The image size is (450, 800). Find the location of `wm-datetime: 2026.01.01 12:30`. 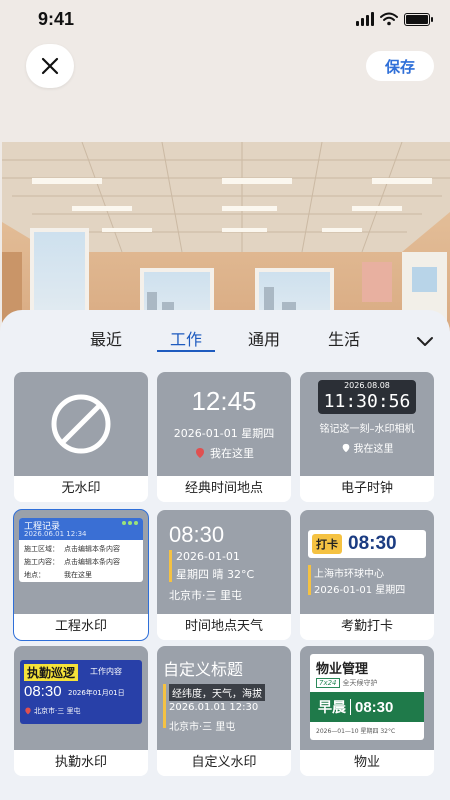

wm-datetime: 2026.01.01 12:30 is located at coordinates (214, 707).